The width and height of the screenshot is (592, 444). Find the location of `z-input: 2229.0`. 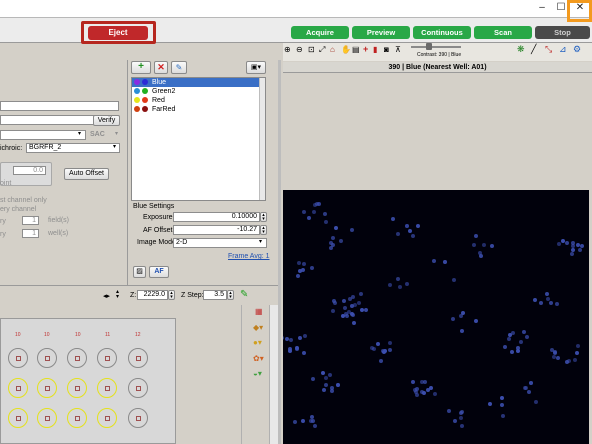

z-input: 2229.0 is located at coordinates (152, 295).